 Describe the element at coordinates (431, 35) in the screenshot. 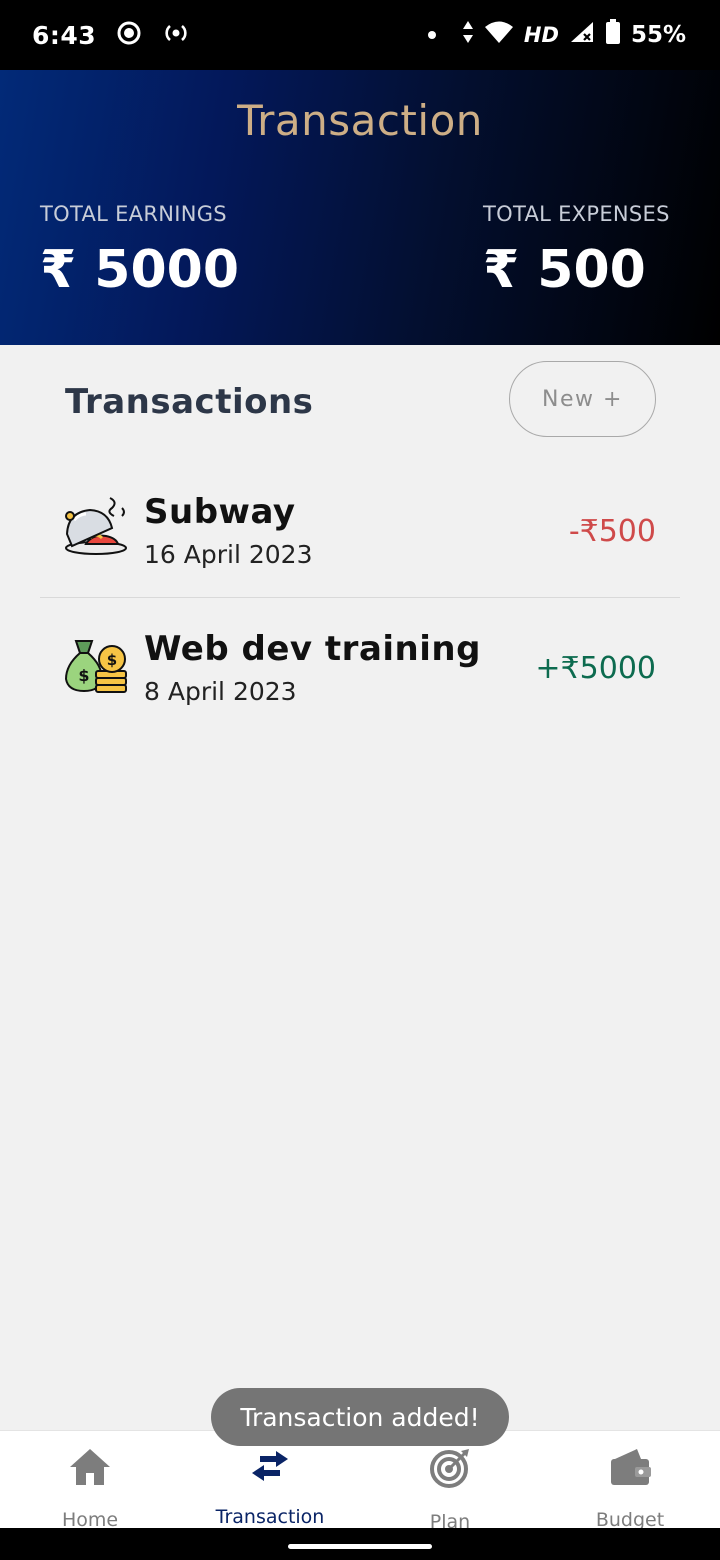

I see `notification-dot-icon` at that location.